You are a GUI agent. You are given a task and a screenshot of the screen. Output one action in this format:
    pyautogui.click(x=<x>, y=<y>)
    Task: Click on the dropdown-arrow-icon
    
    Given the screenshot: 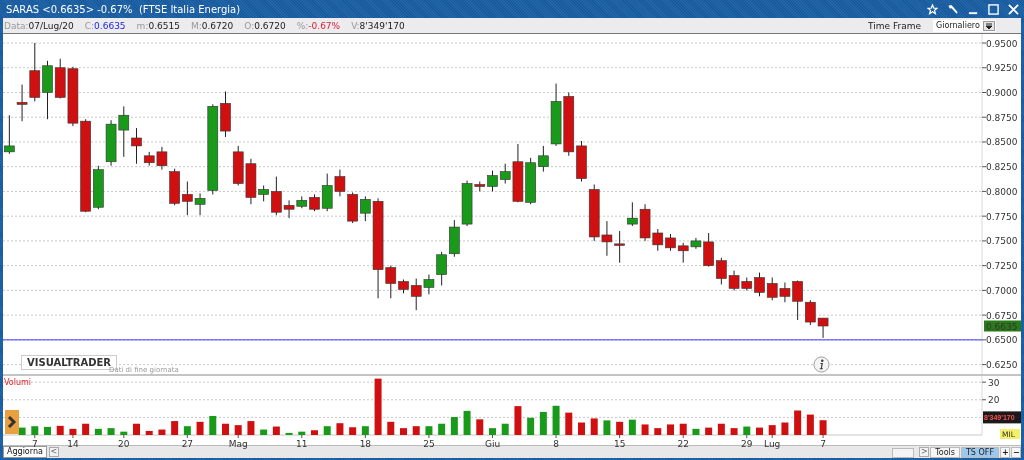 What is the action you would take?
    pyautogui.click(x=989, y=25)
    